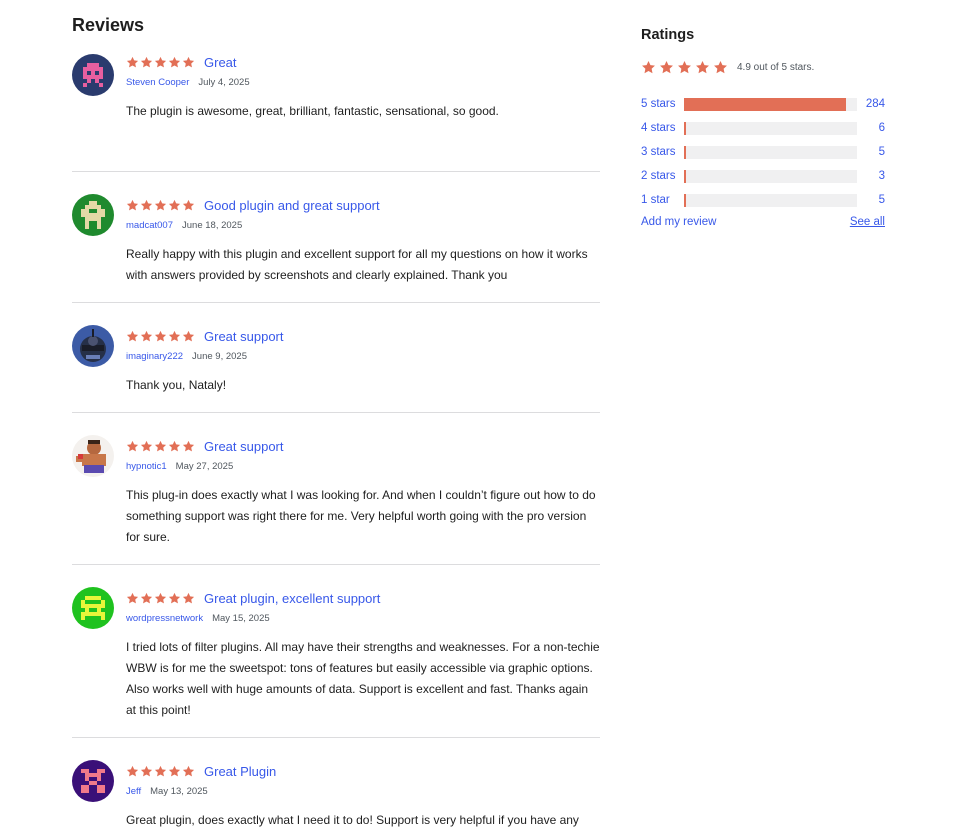  I want to click on rating-bar-row: 2 stars 3, so click(763, 176).